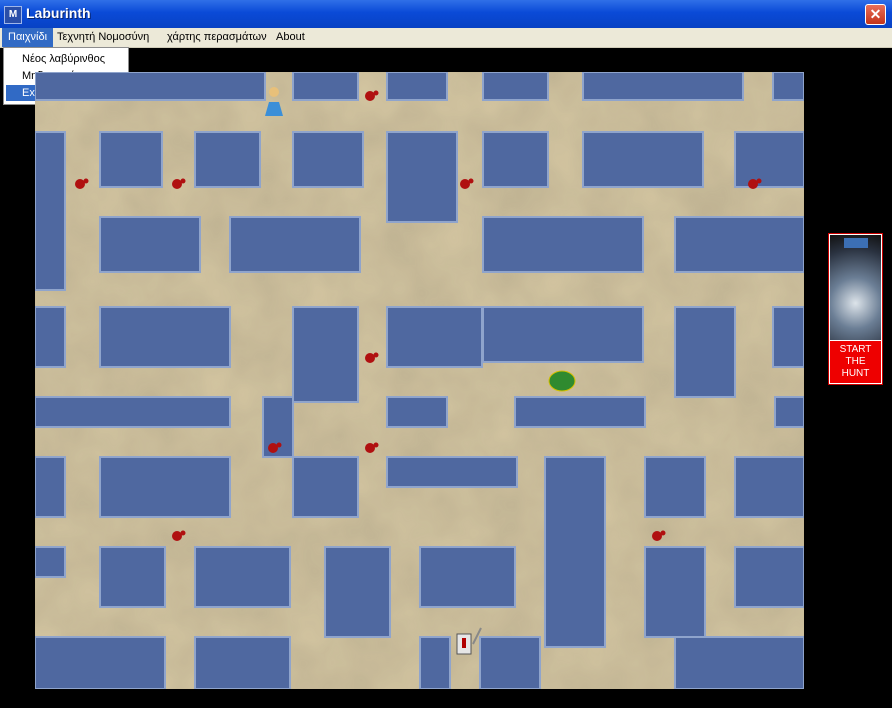 The width and height of the screenshot is (892, 708). I want to click on monster-sprite, so click(562, 381).